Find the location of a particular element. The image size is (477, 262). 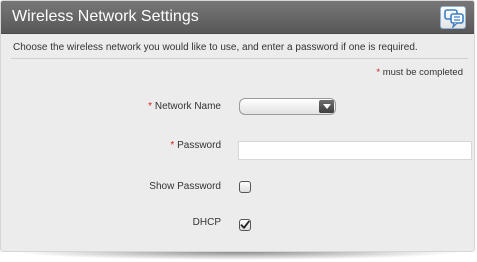

network-name-label: * Network Name is located at coordinates (184, 106).